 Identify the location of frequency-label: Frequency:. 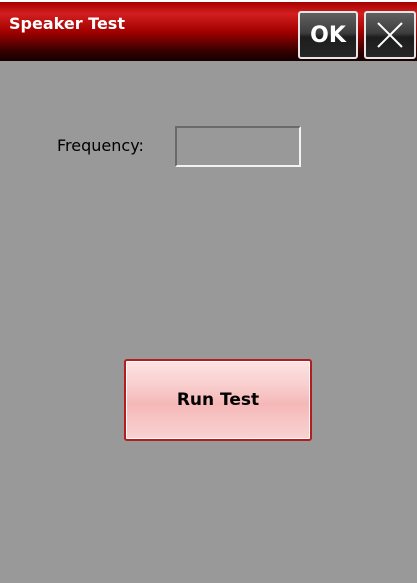
(100, 145).